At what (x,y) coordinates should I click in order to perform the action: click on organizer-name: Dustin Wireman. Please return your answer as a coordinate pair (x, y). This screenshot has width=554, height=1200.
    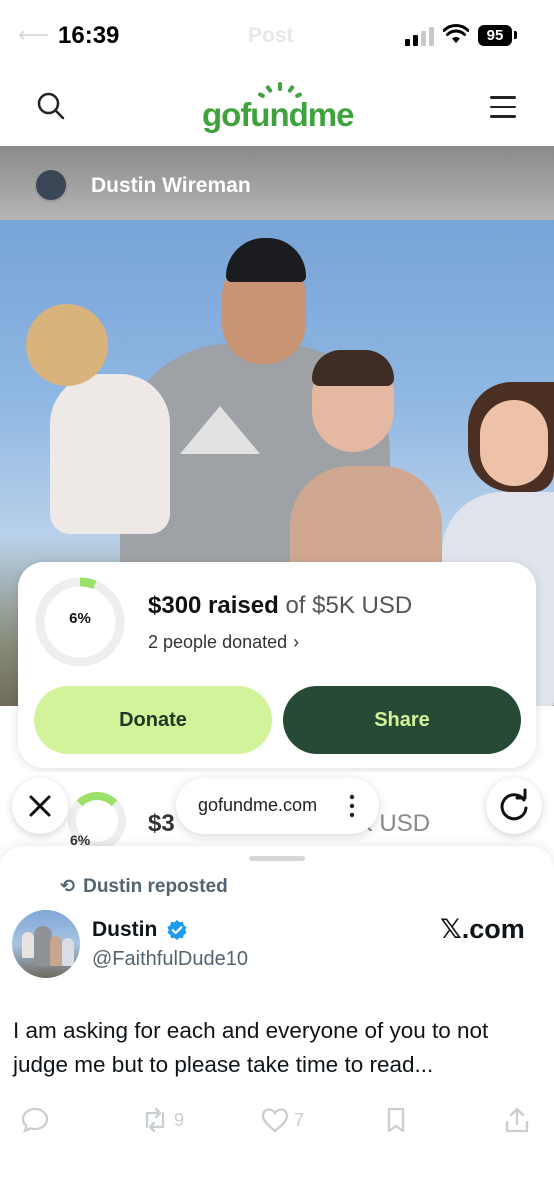
    Looking at the image, I should click on (171, 186).